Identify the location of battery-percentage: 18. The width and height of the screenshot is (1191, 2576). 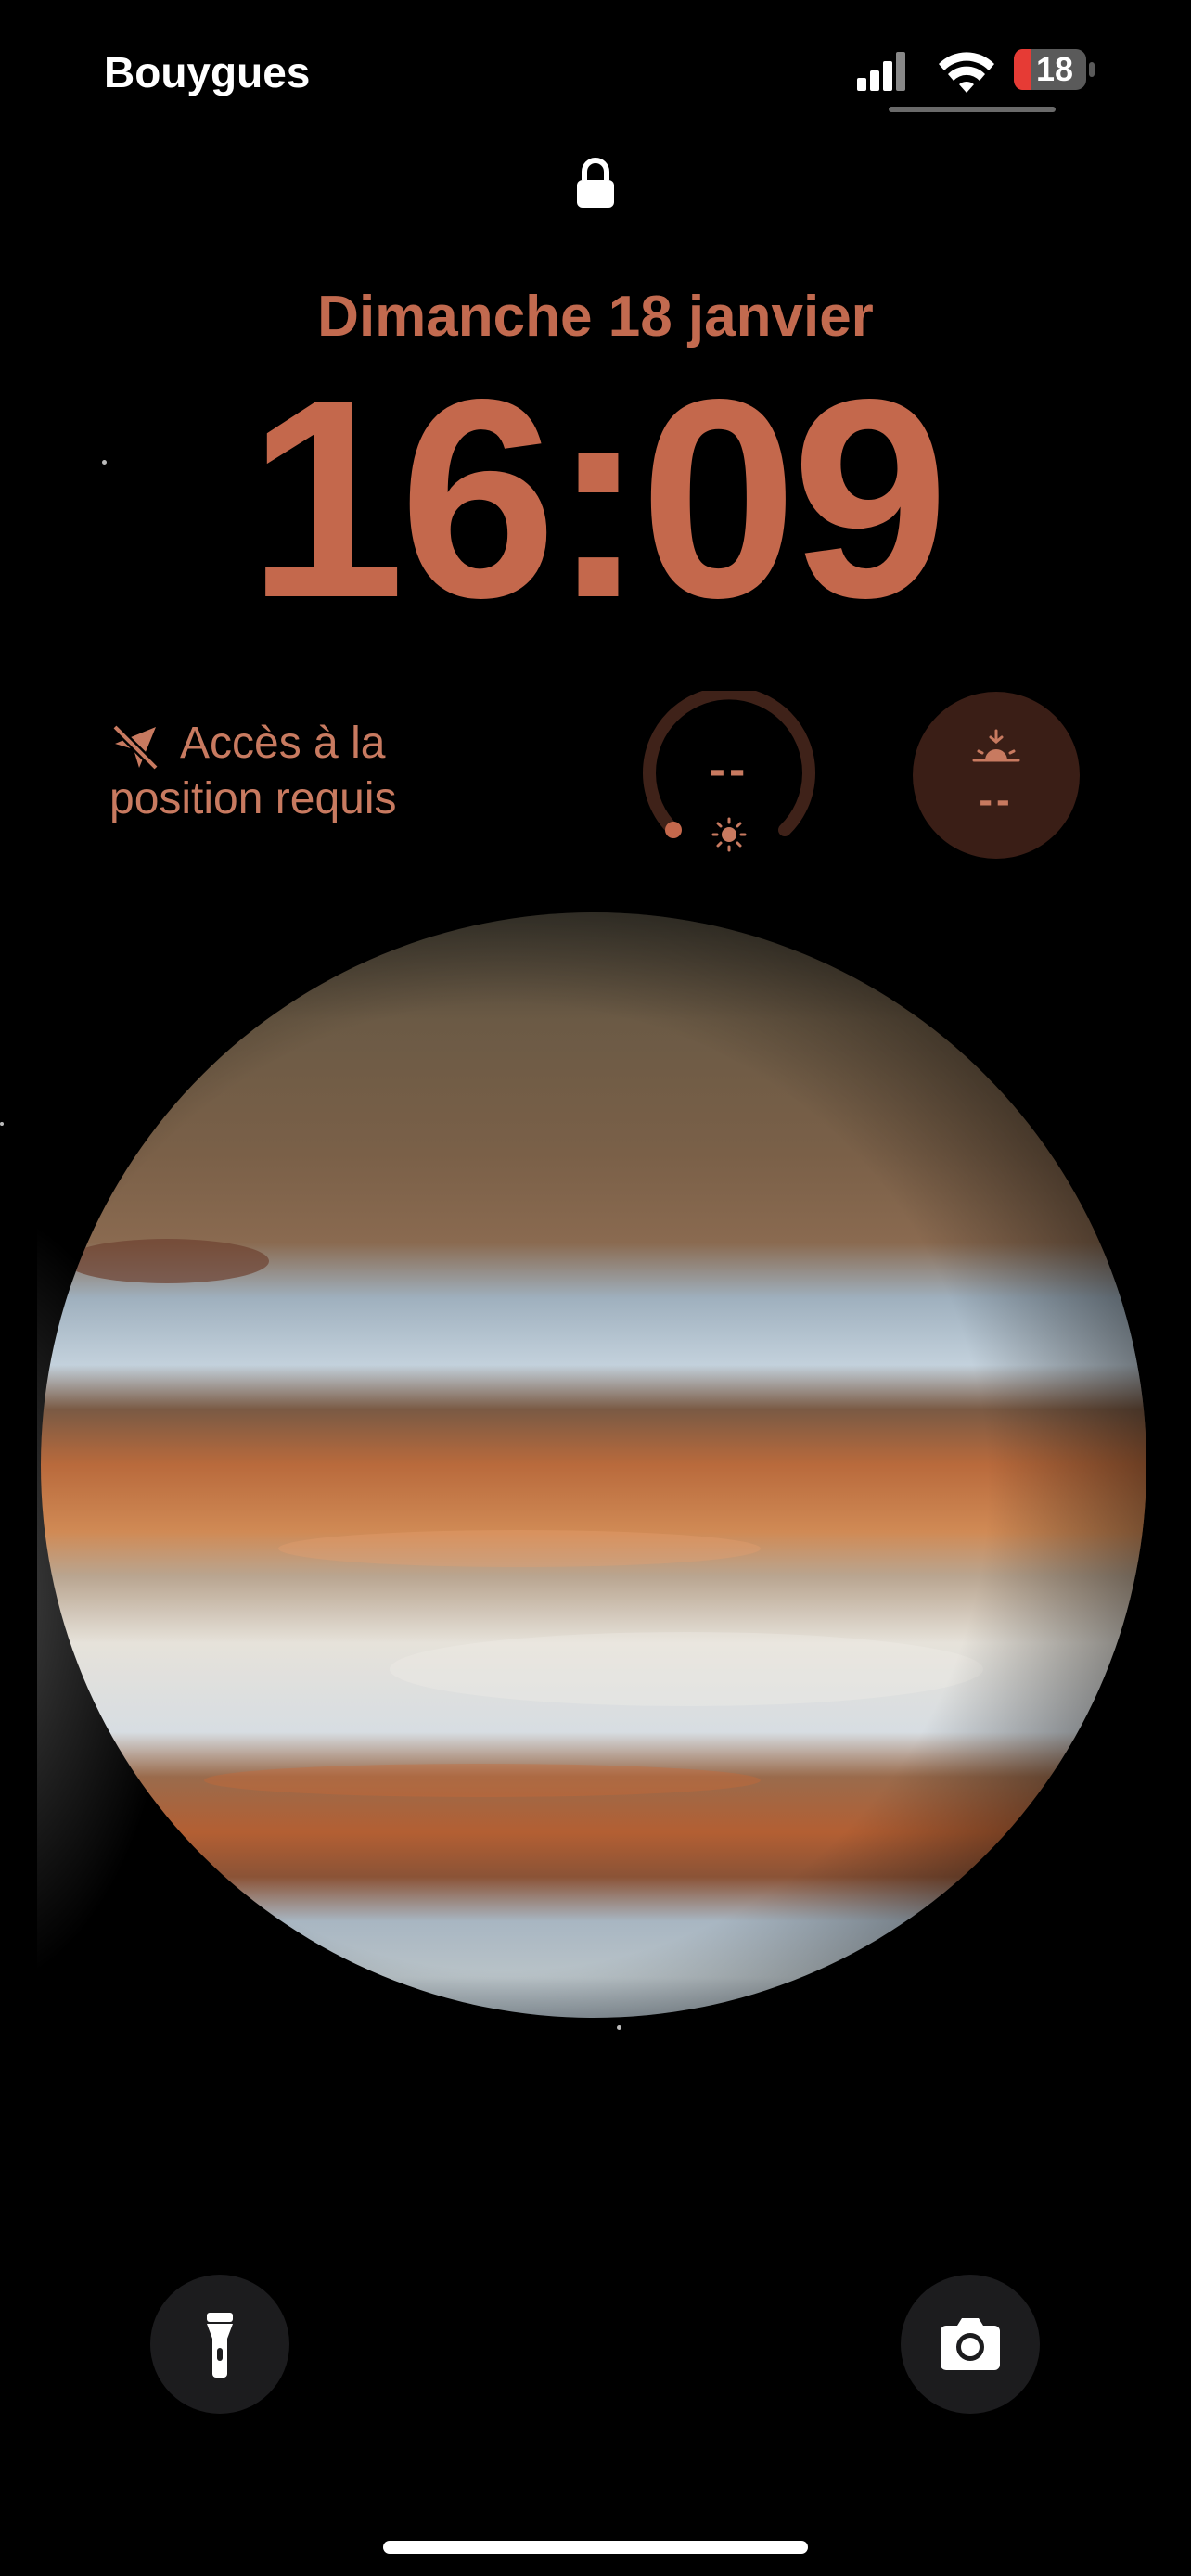
(1054, 69).